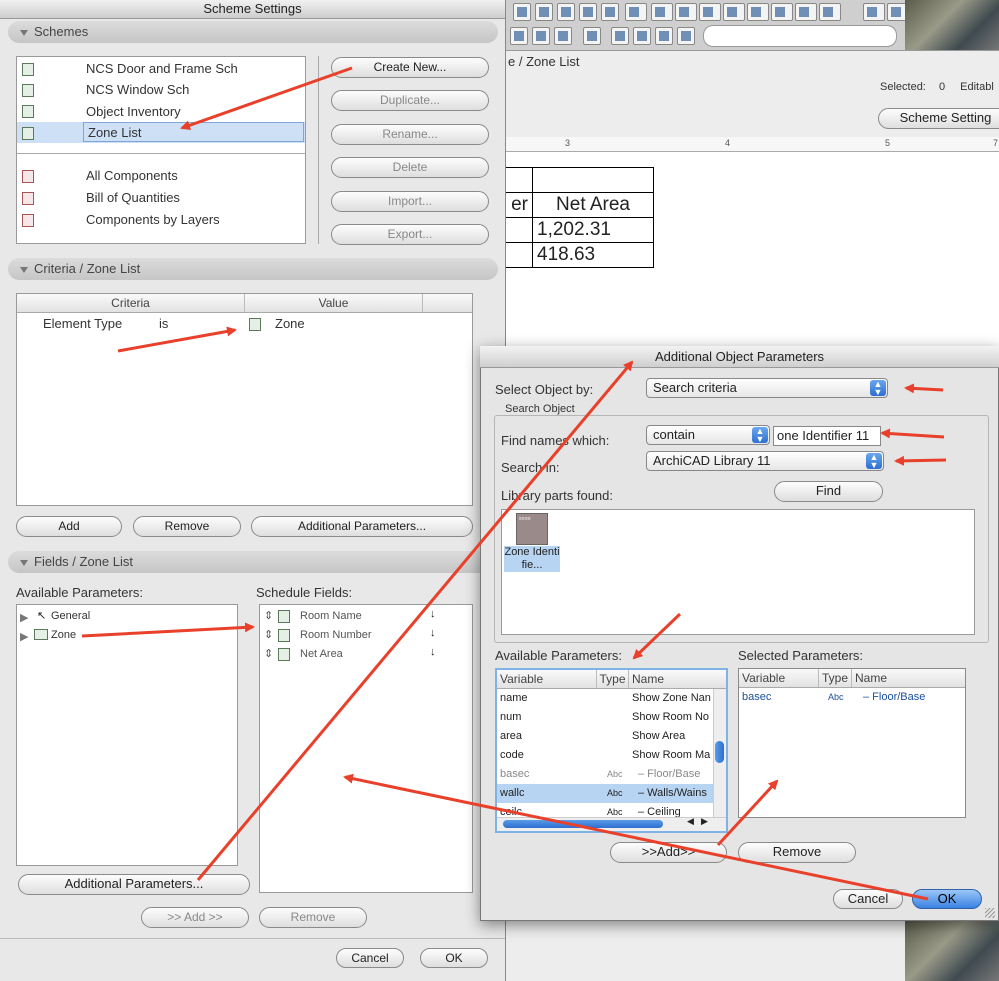 This screenshot has width=999, height=981. Describe the element at coordinates (668, 852) in the screenshot. I see `aop-add-button: >>Add>>` at that location.